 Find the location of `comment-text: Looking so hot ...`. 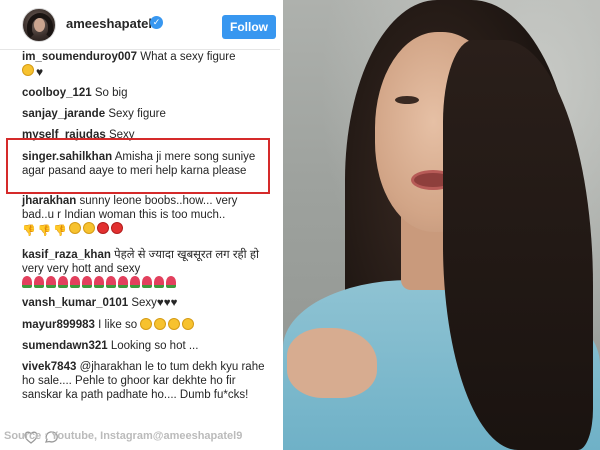

comment-text: Looking so hot ... is located at coordinates (154, 346).